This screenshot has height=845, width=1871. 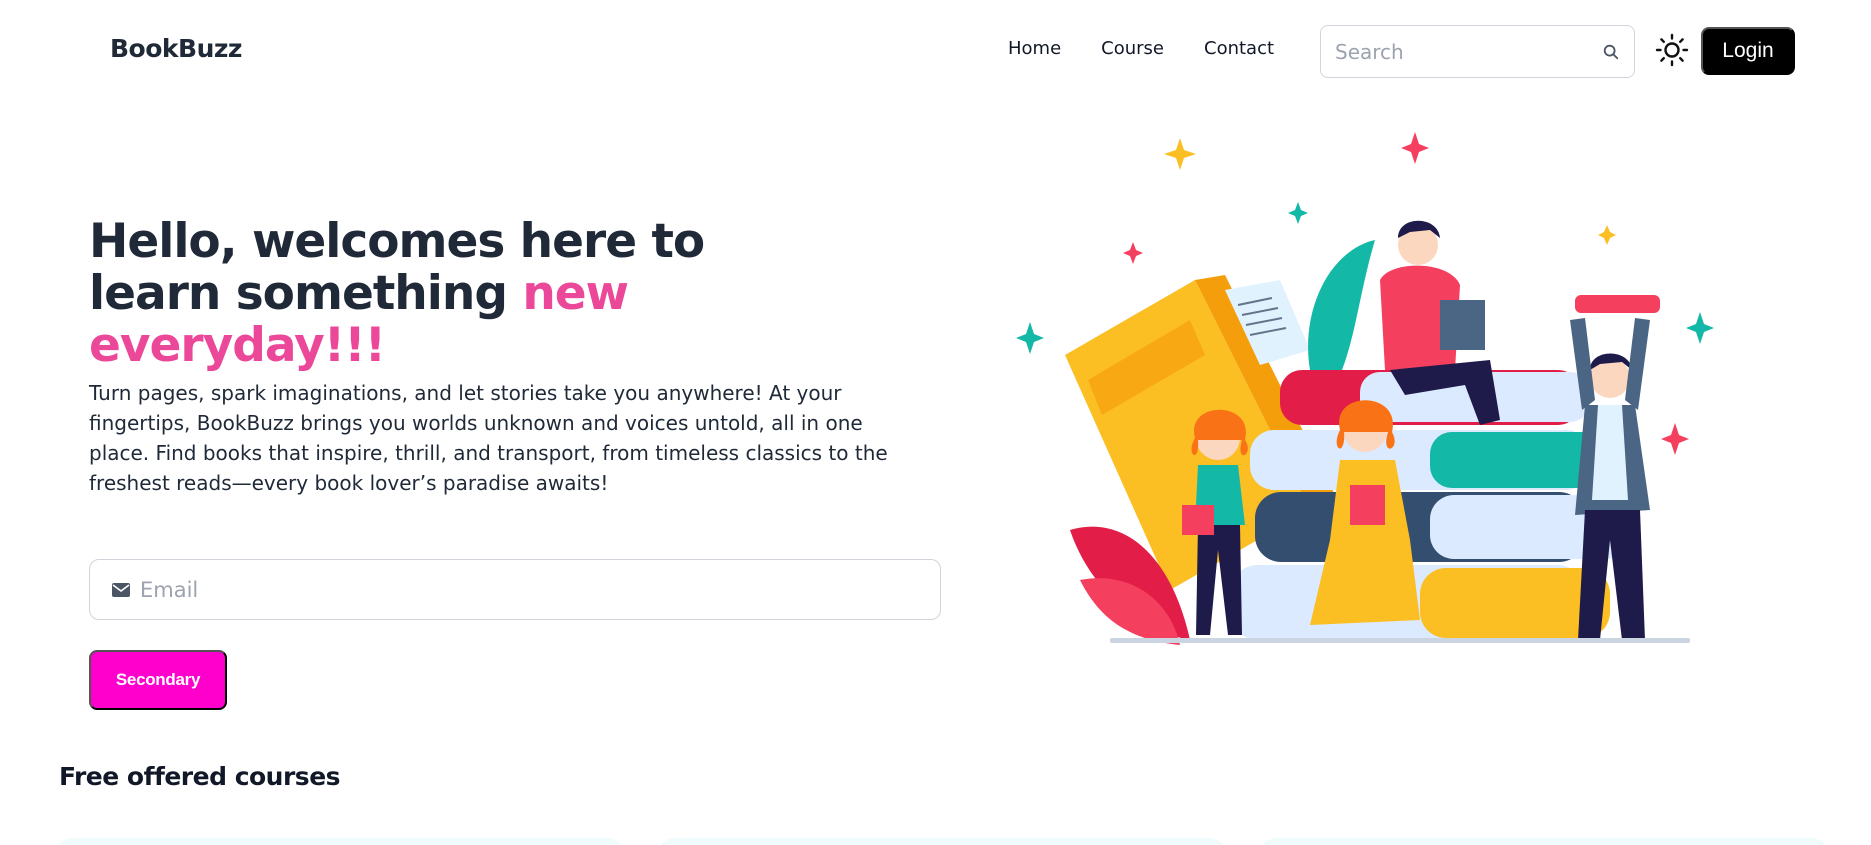 I want to click on search-box, so click(x=1477, y=51).